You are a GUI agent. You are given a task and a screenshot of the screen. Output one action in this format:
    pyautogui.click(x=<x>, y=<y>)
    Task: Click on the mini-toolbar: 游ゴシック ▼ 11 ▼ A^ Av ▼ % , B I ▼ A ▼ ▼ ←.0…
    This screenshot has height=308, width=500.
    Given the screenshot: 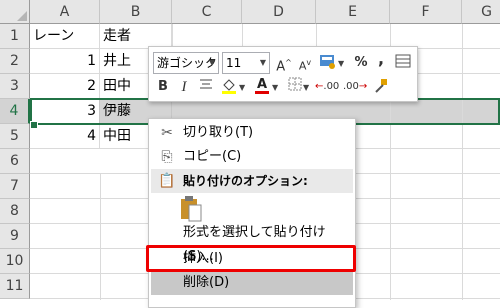 What is the action you would take?
    pyautogui.click(x=283, y=74)
    